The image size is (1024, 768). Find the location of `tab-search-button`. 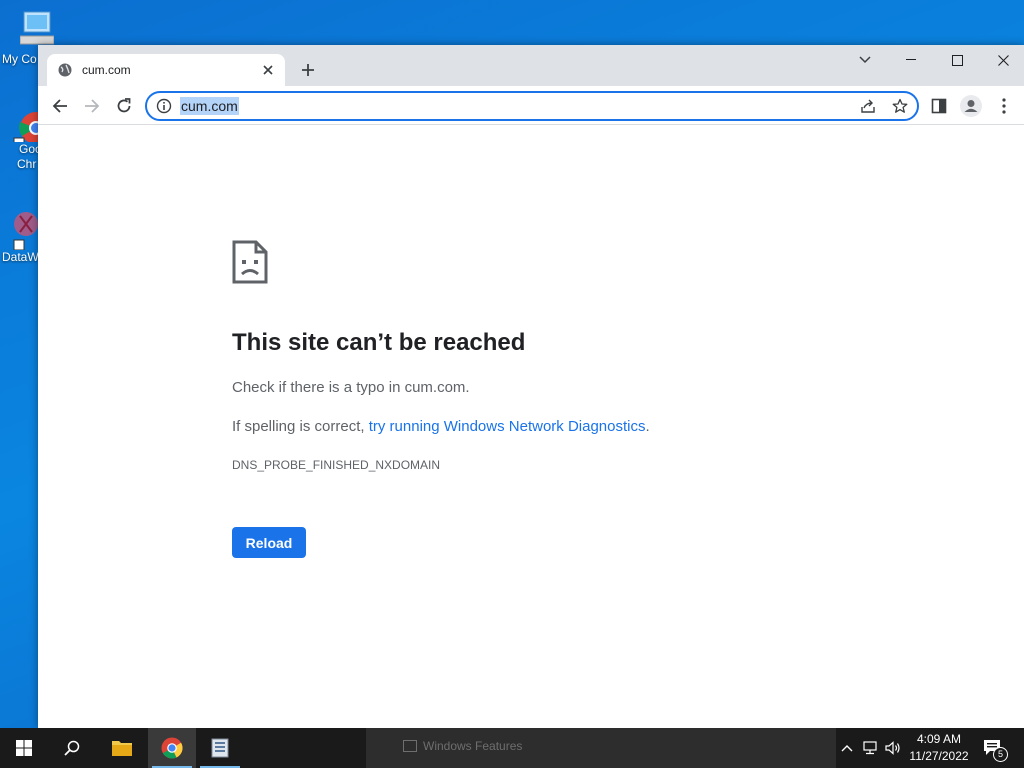

tab-search-button is located at coordinates (865, 60).